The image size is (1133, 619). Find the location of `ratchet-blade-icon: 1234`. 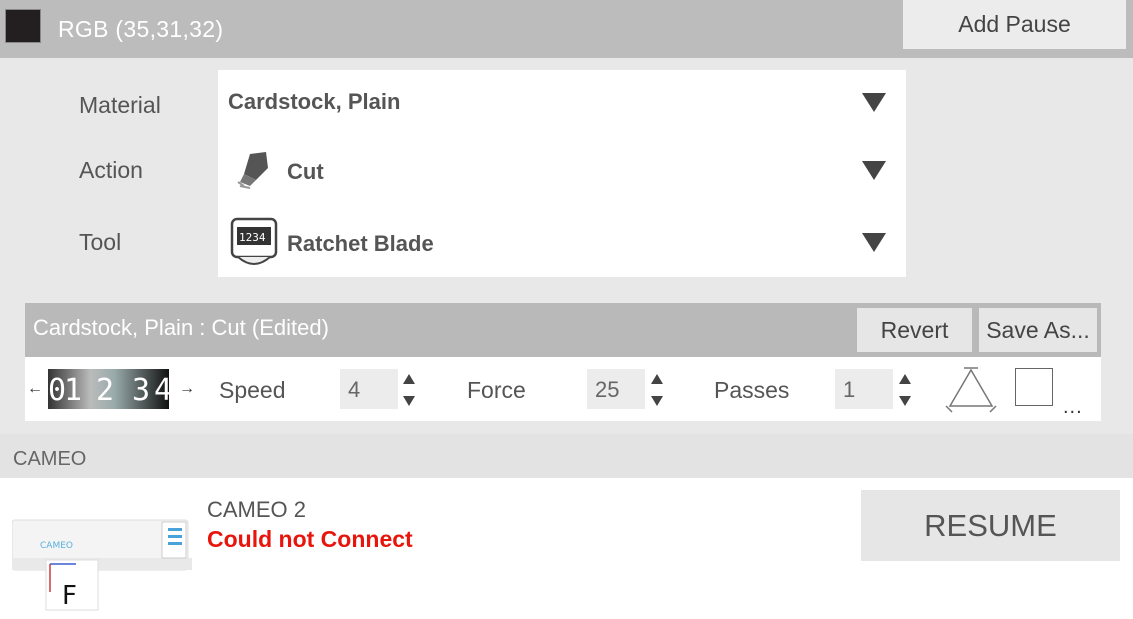

ratchet-blade-icon: 1234 is located at coordinates (254, 241).